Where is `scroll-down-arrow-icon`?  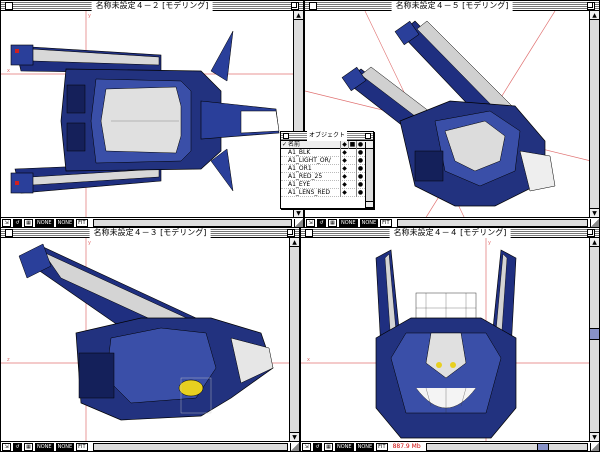
scroll-down-arrow-icon is located at coordinates (369, 204).